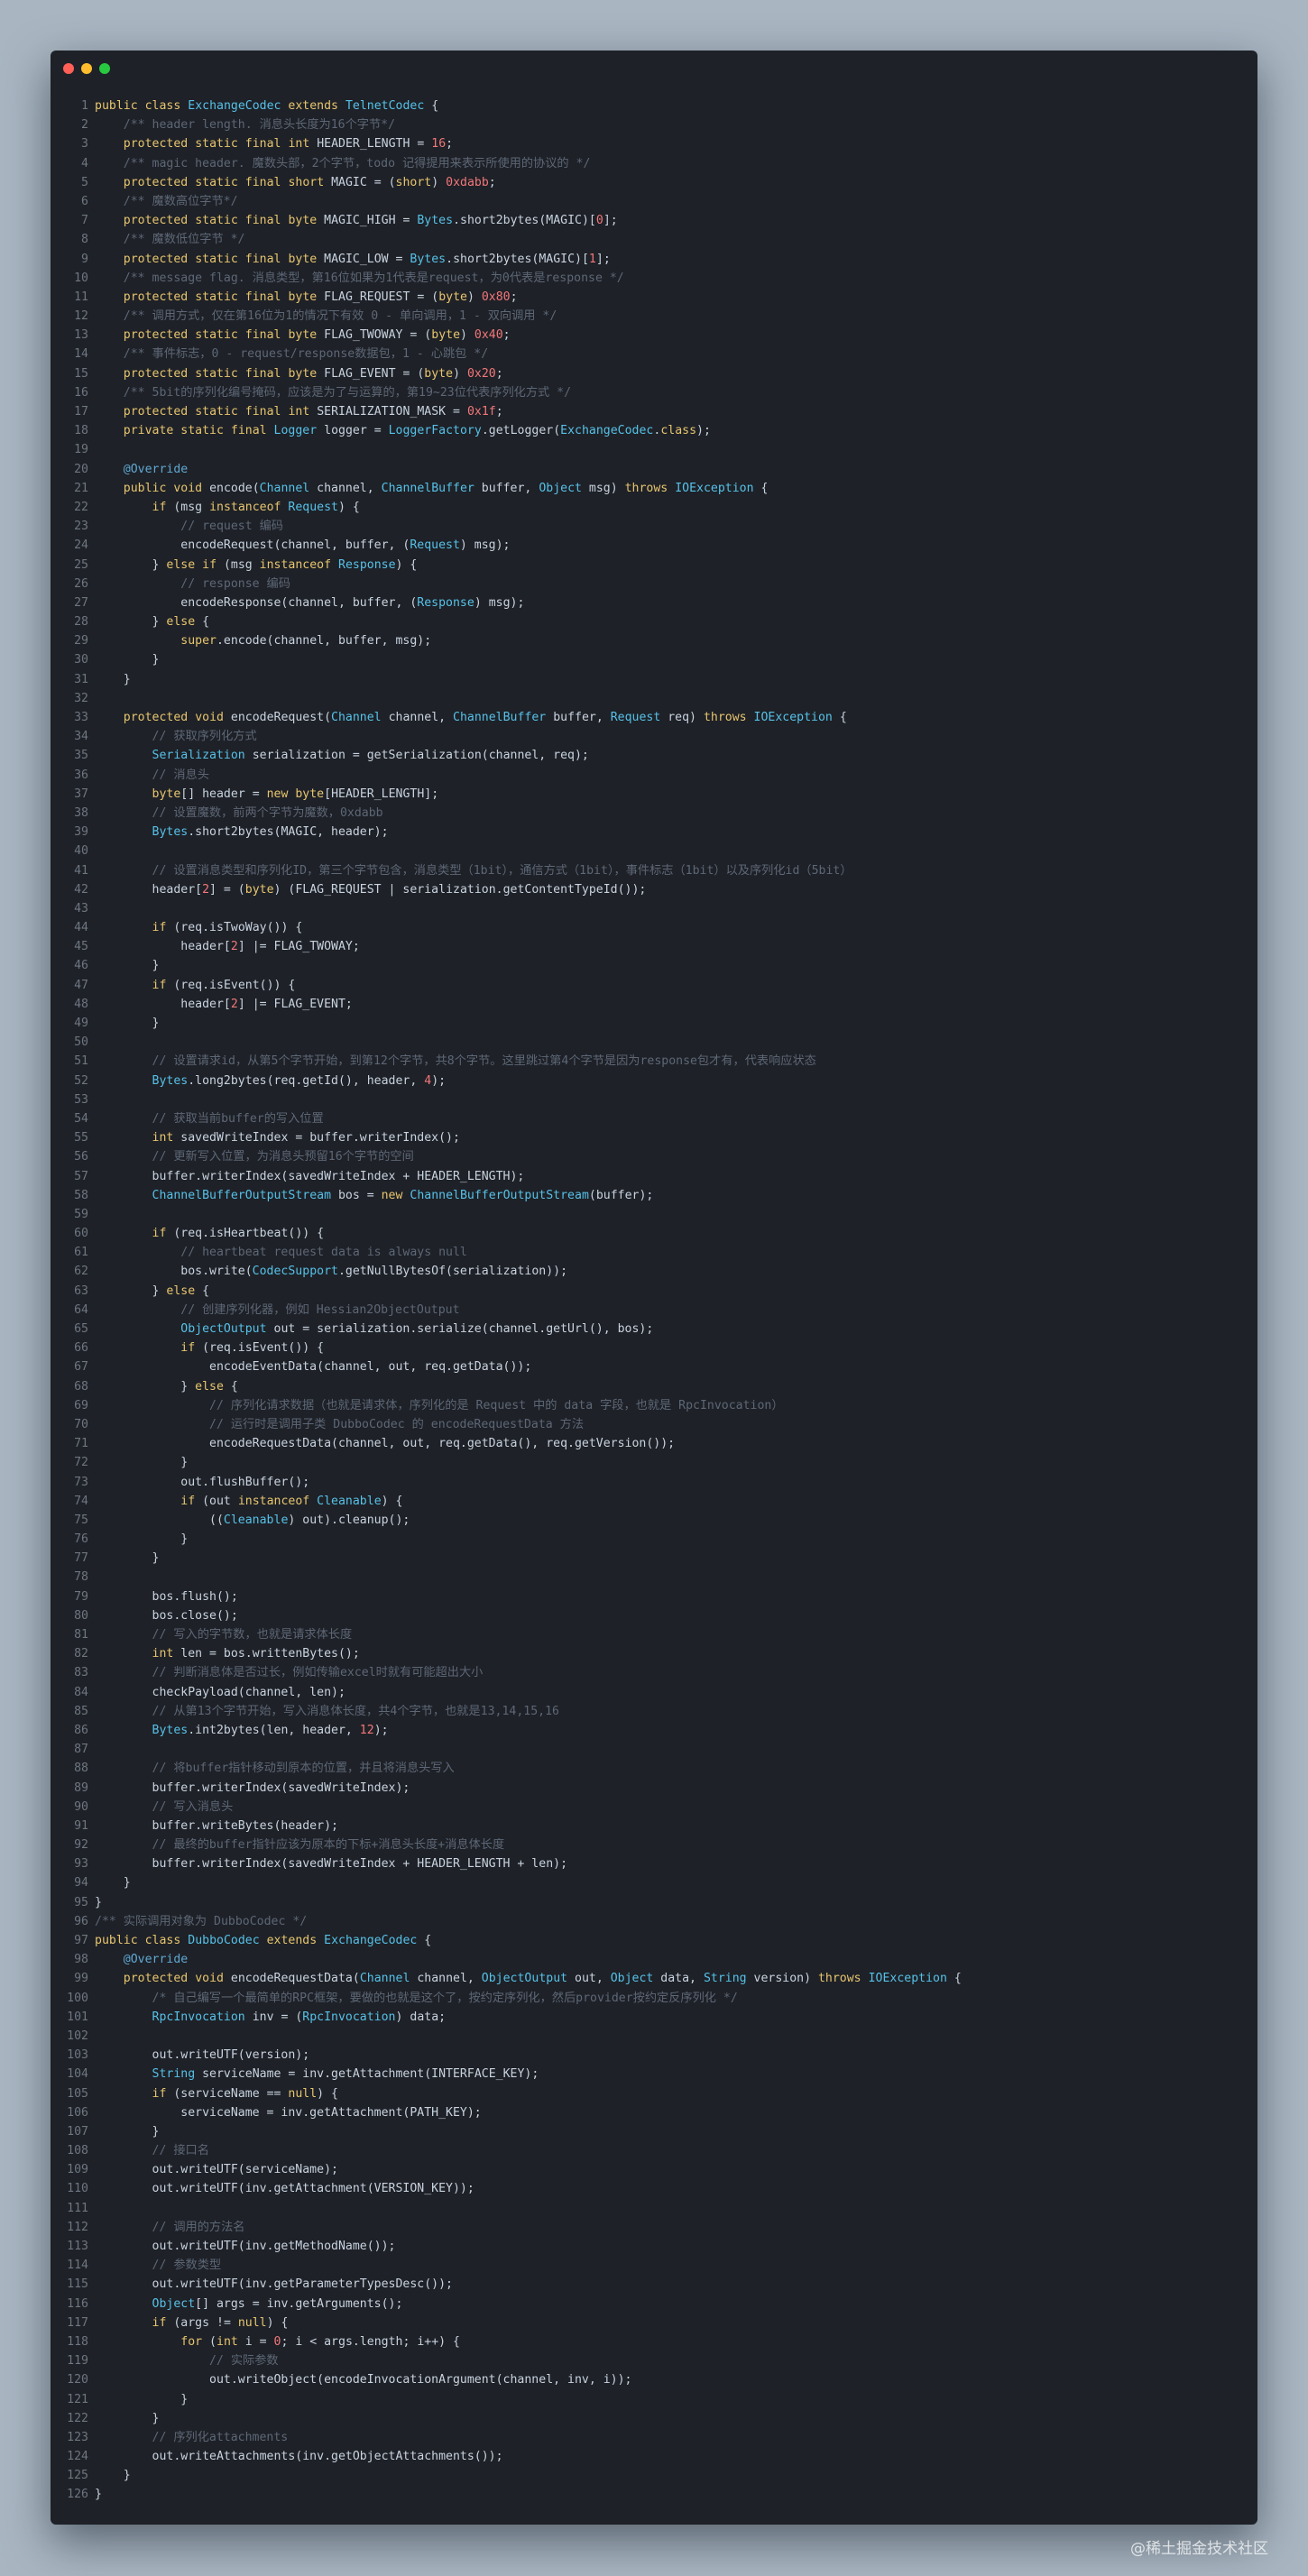 This screenshot has width=1308, height=2576. I want to click on line-number: 100, so click(77, 1998).